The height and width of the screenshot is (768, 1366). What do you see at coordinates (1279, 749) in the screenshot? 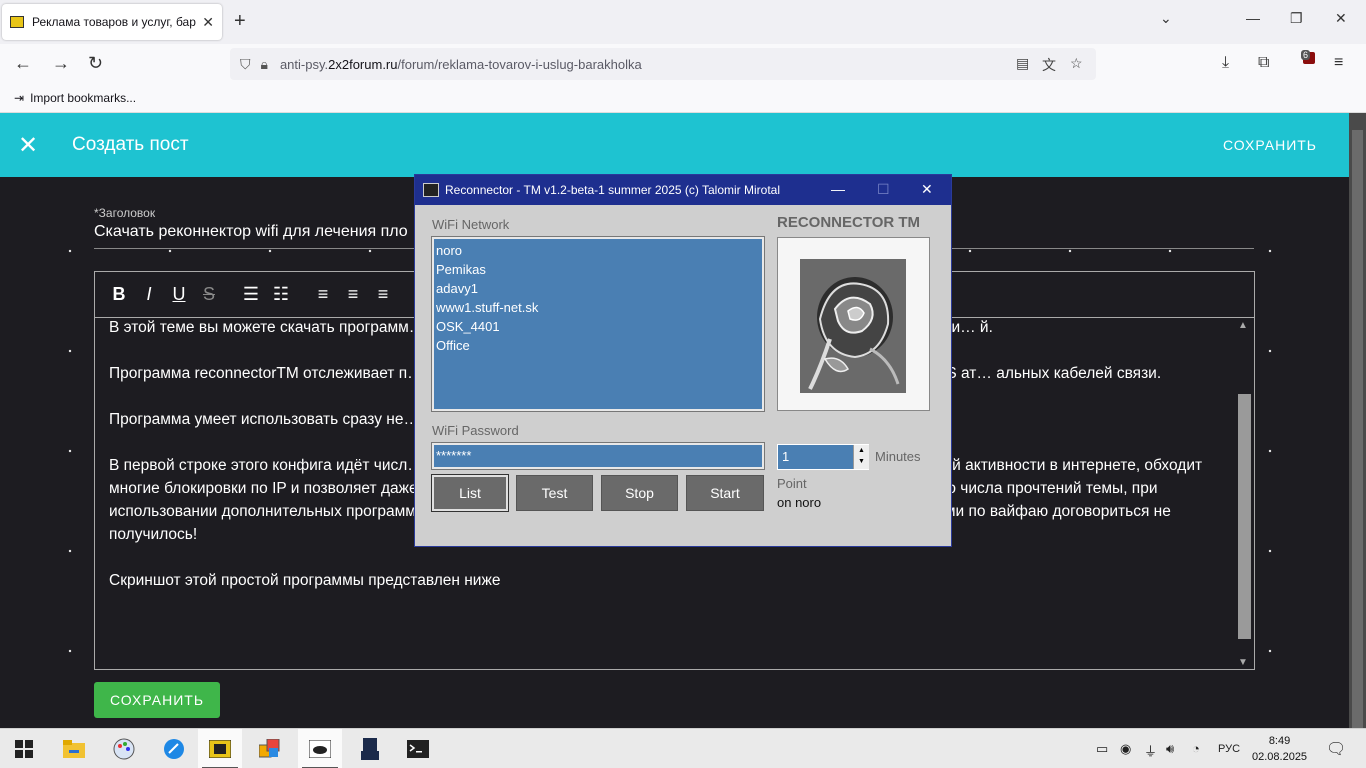
I see `system-clock: 8:49 02.08.2025` at bounding box center [1279, 749].